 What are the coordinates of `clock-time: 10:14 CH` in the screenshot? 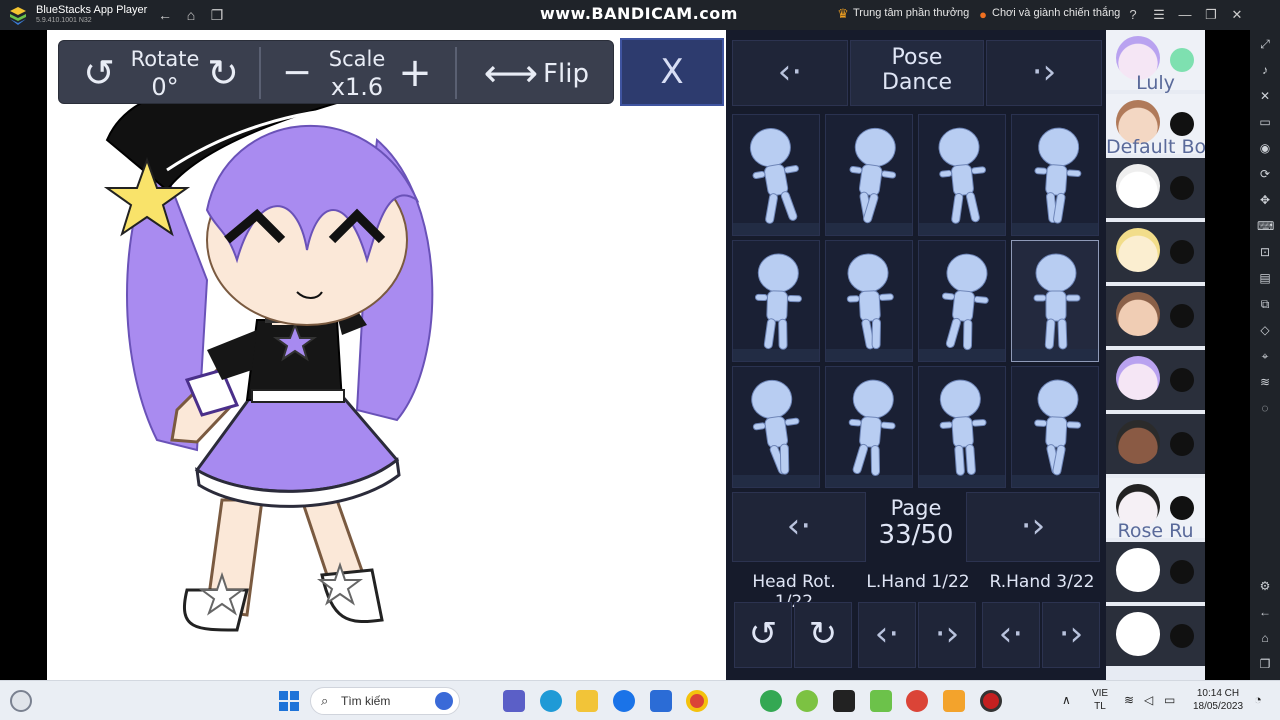 It's located at (1218, 693).